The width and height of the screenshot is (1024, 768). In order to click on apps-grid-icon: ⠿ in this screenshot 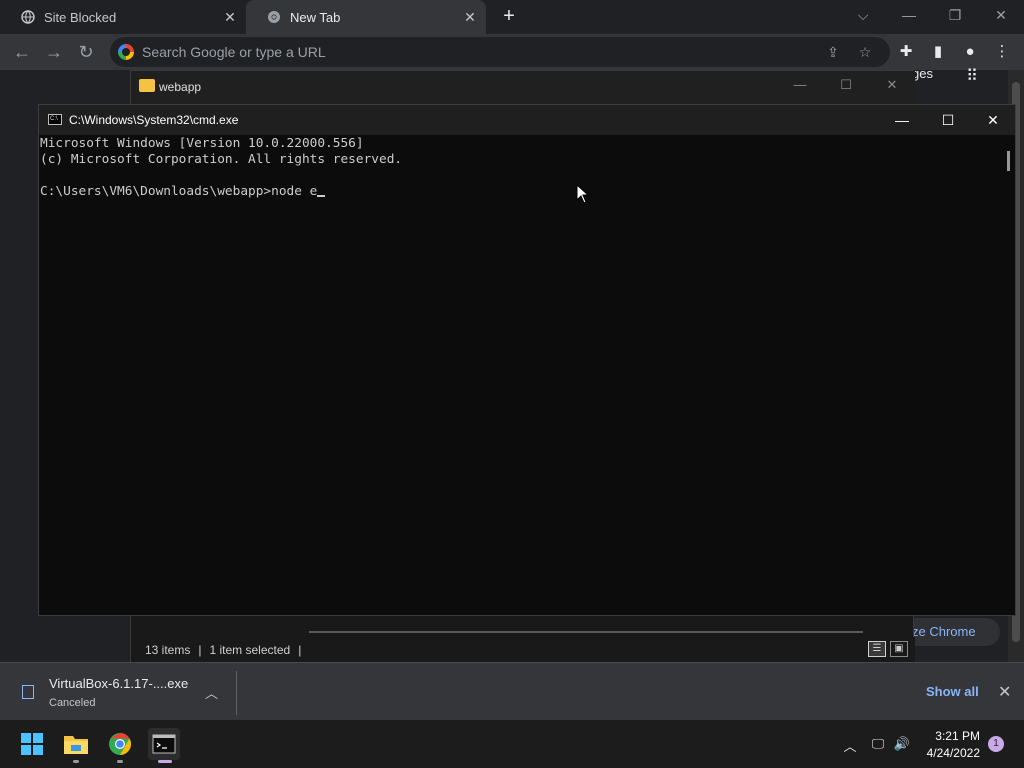, I will do `click(972, 76)`.